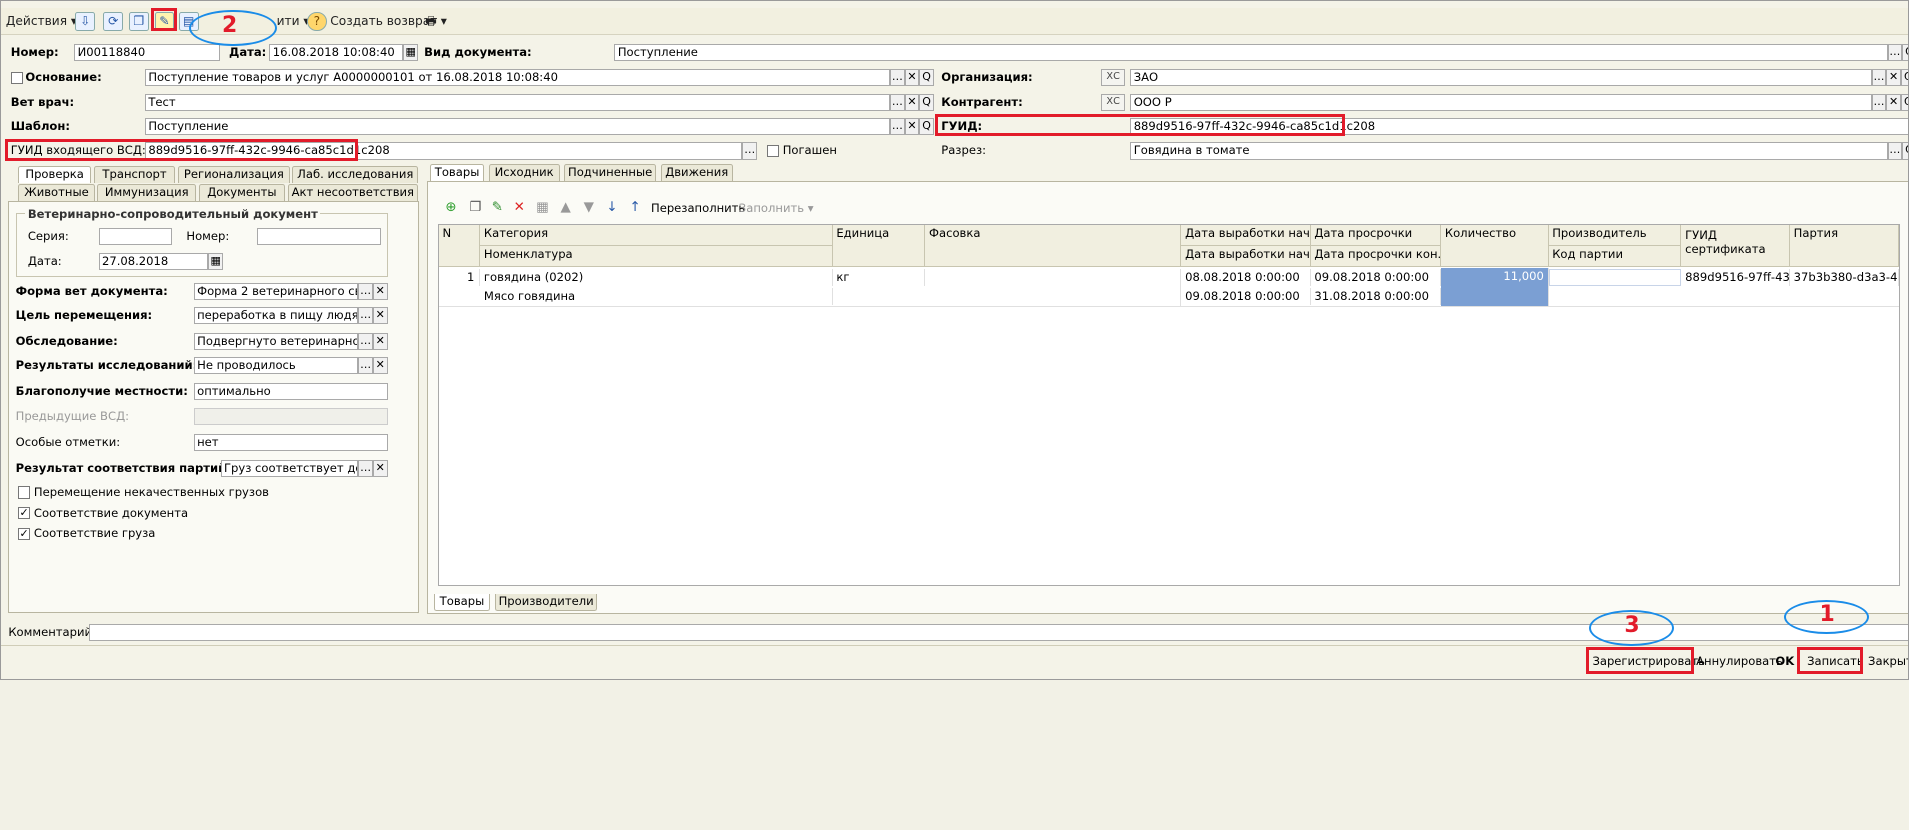 Image resolution: width=1909 pixels, height=830 pixels. Describe the element at coordinates (289, 468) in the screenshot. I see `match-field: Груз соответствует докум` at that location.